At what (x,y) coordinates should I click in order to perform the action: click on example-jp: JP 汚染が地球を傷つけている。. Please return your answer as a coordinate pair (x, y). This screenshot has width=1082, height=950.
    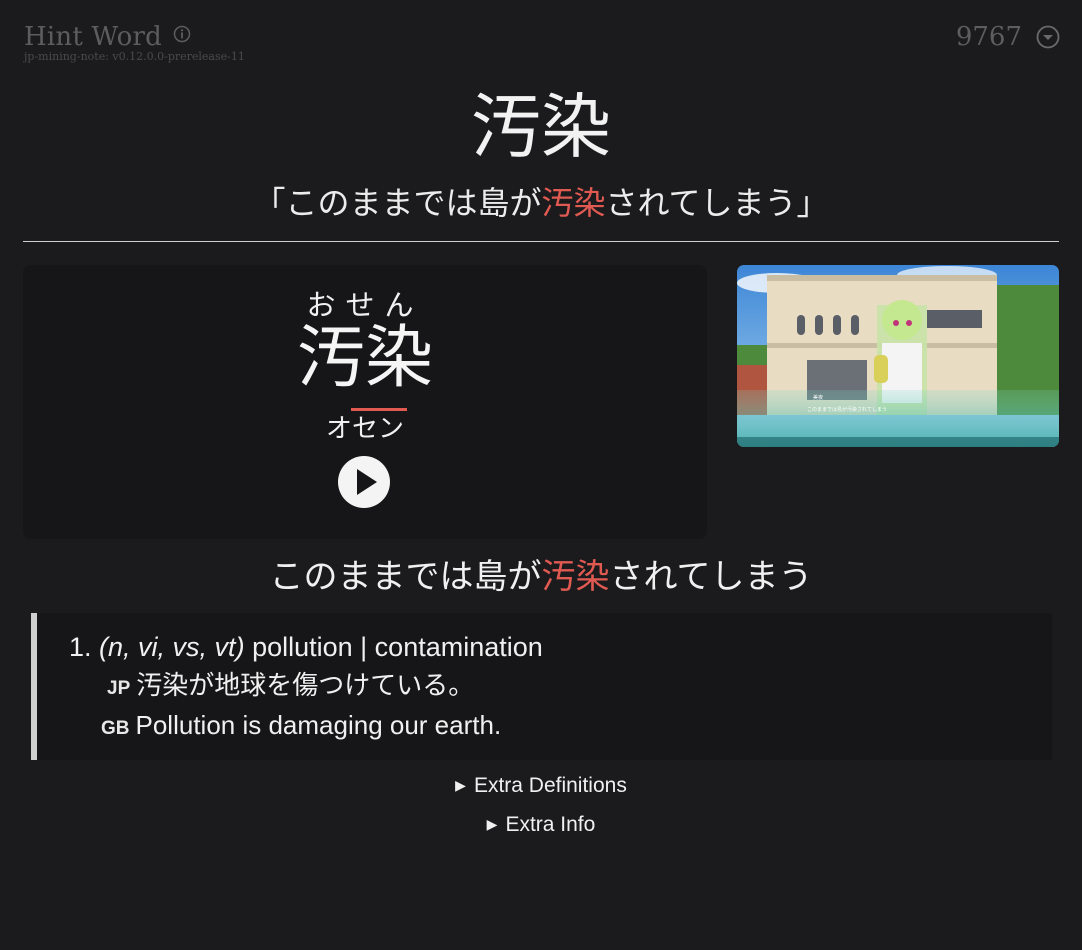
    Looking at the image, I should click on (290, 687).